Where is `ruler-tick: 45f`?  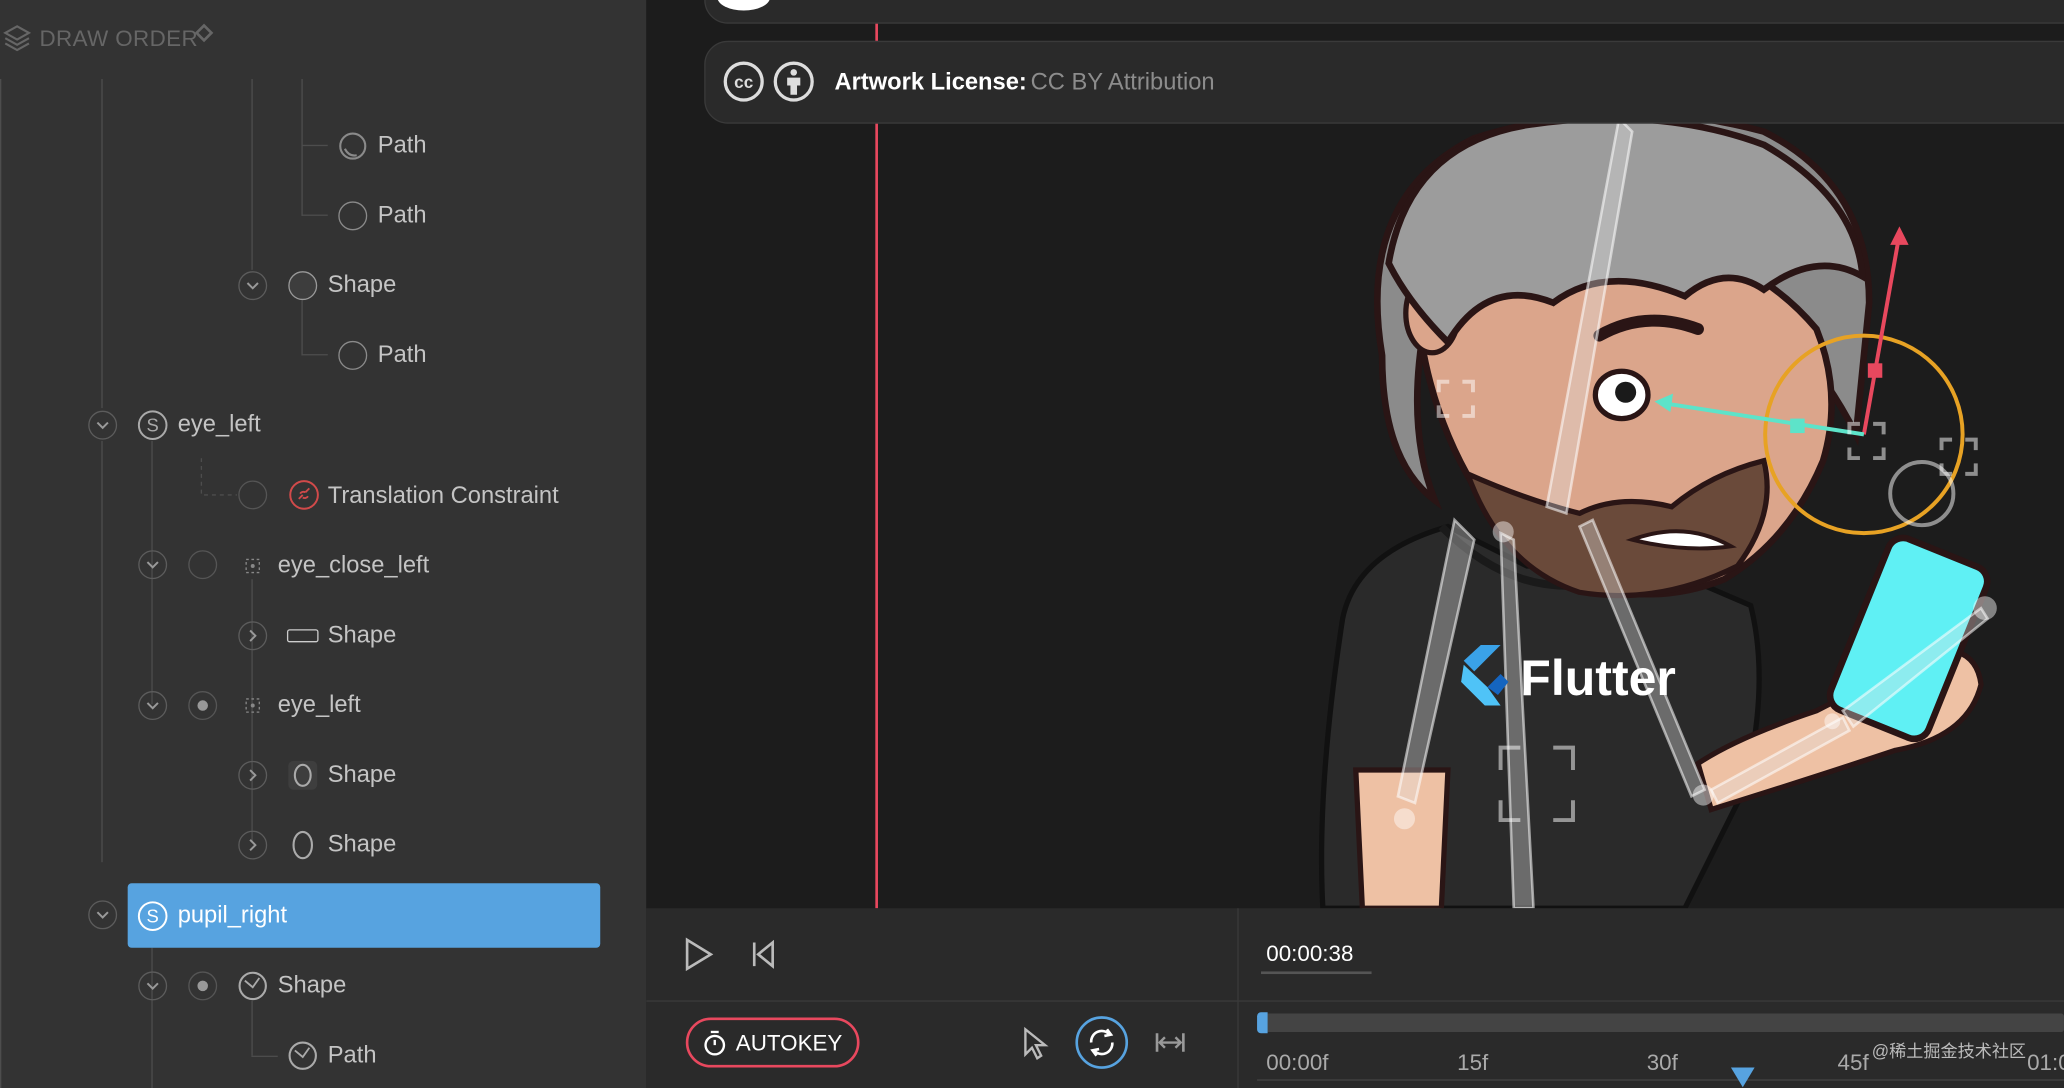 ruler-tick: 45f is located at coordinates (1853, 1063).